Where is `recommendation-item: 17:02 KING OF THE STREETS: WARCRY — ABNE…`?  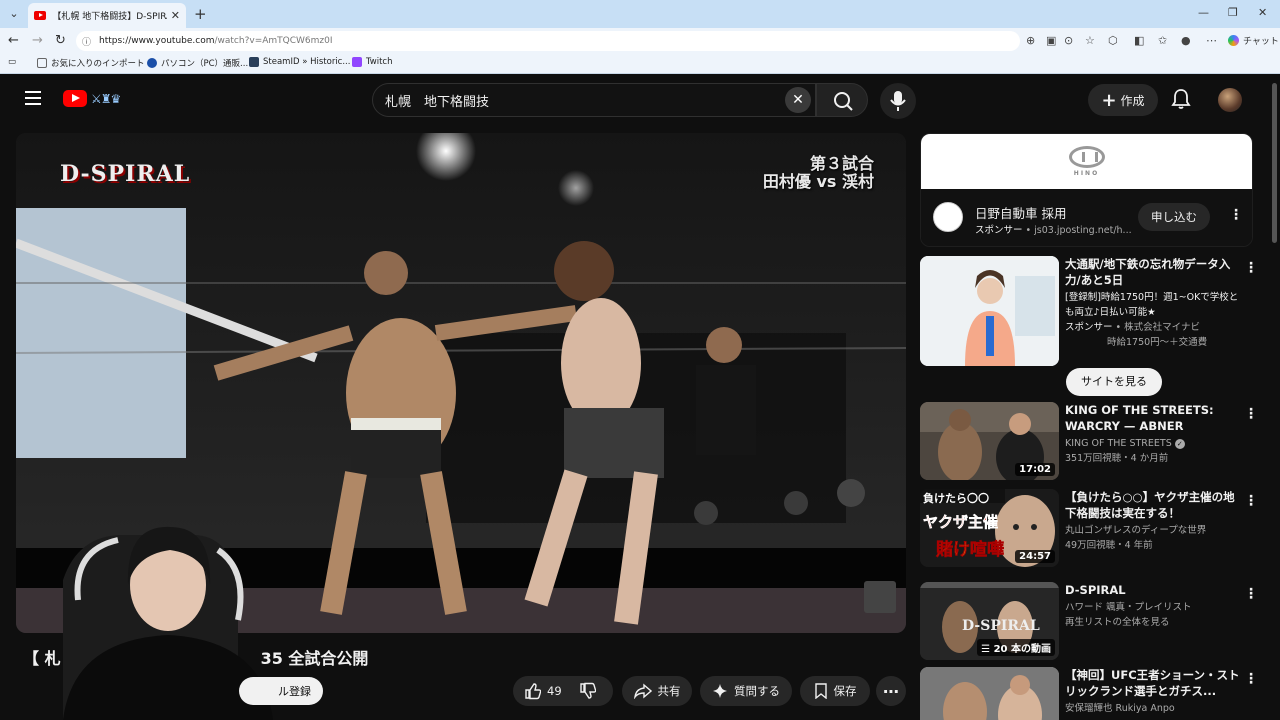 recommendation-item: 17:02 KING OF THE STREETS: WARCRY — ABNE… is located at coordinates (1090, 442).